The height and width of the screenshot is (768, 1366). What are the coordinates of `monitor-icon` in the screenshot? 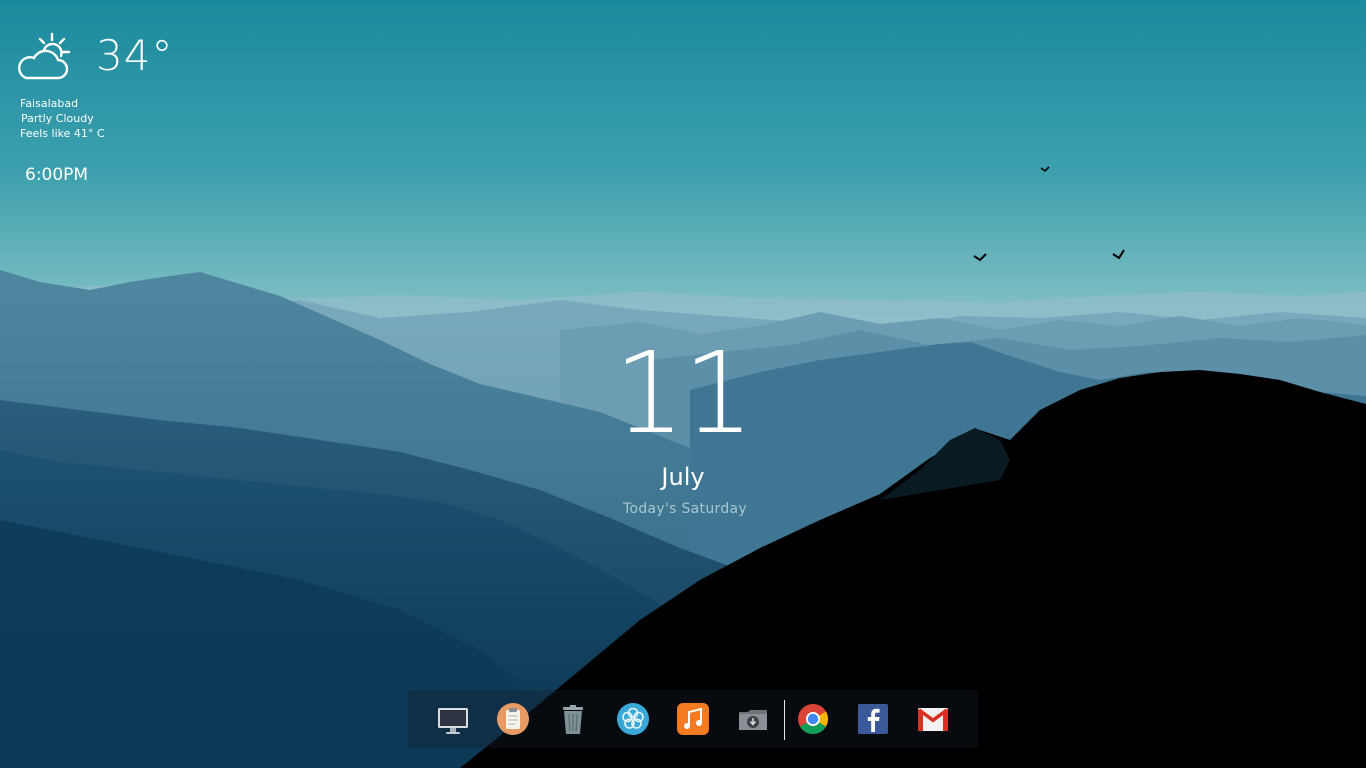 It's located at (453, 719).